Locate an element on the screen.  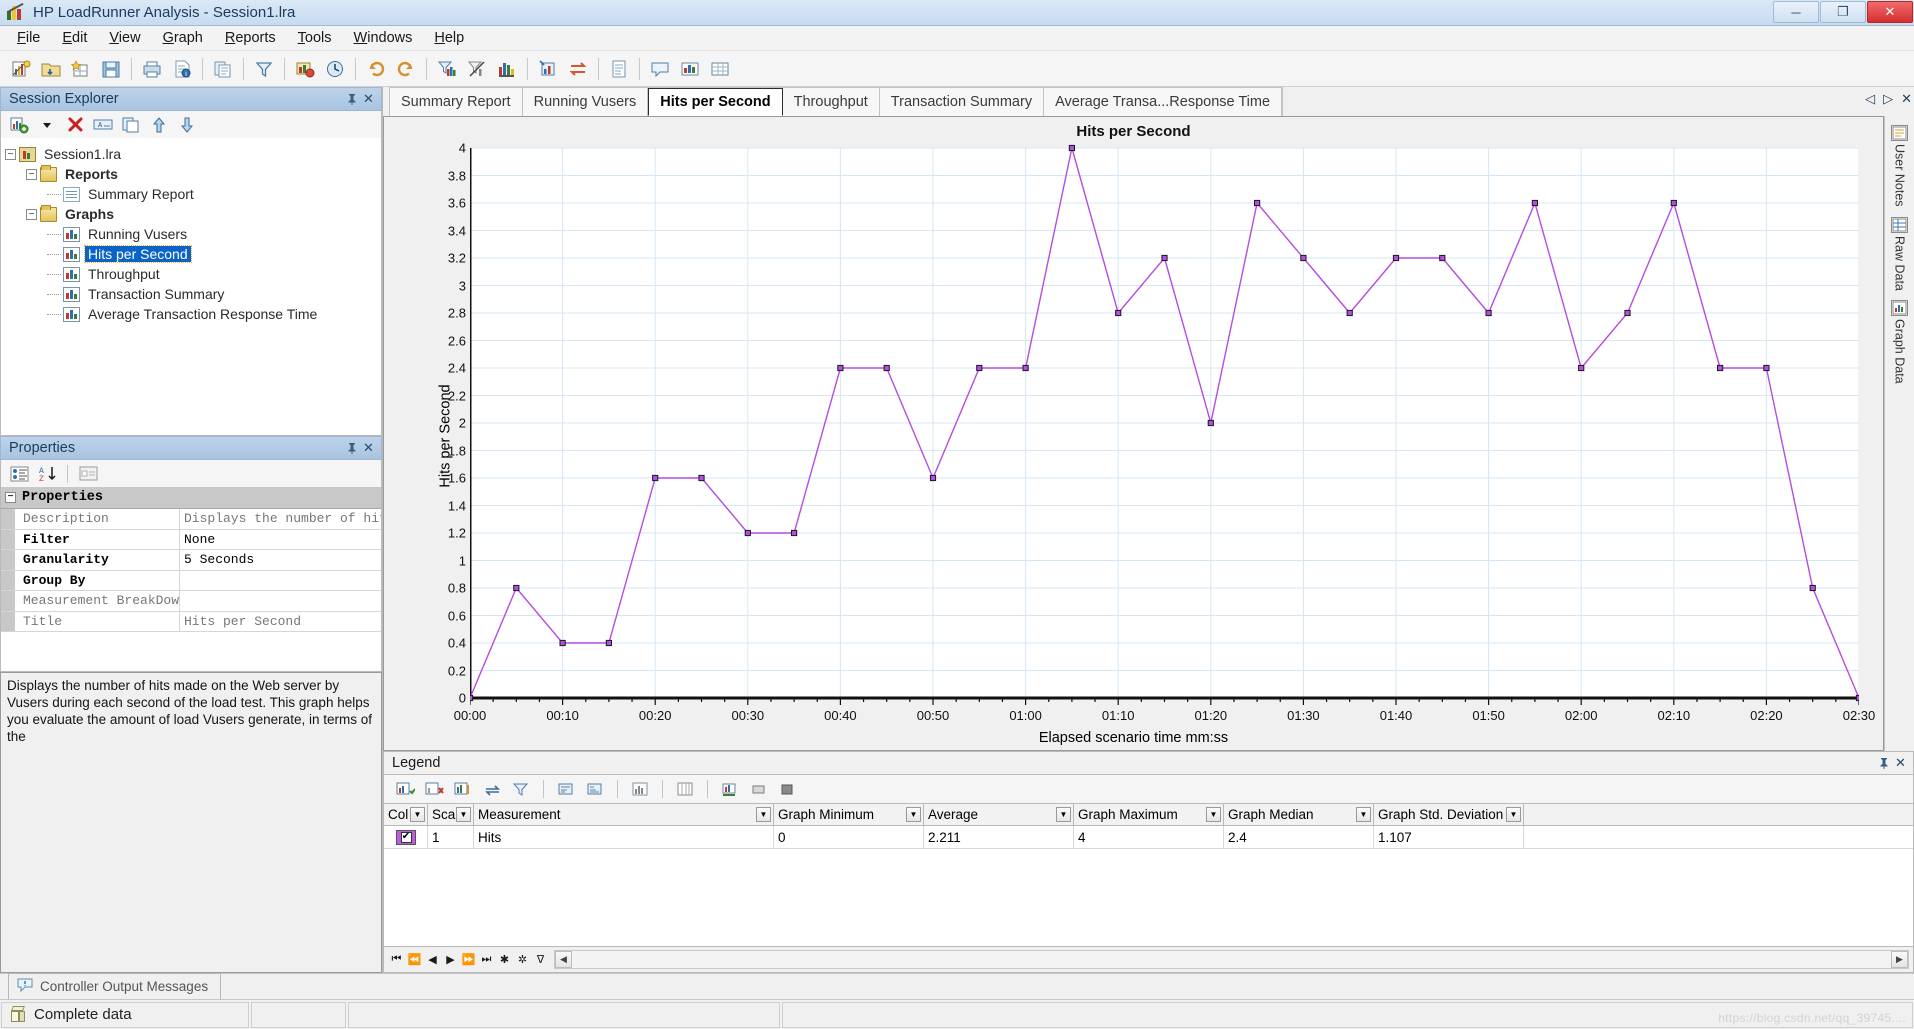
property-row: Filter None is located at coordinates (191, 539).